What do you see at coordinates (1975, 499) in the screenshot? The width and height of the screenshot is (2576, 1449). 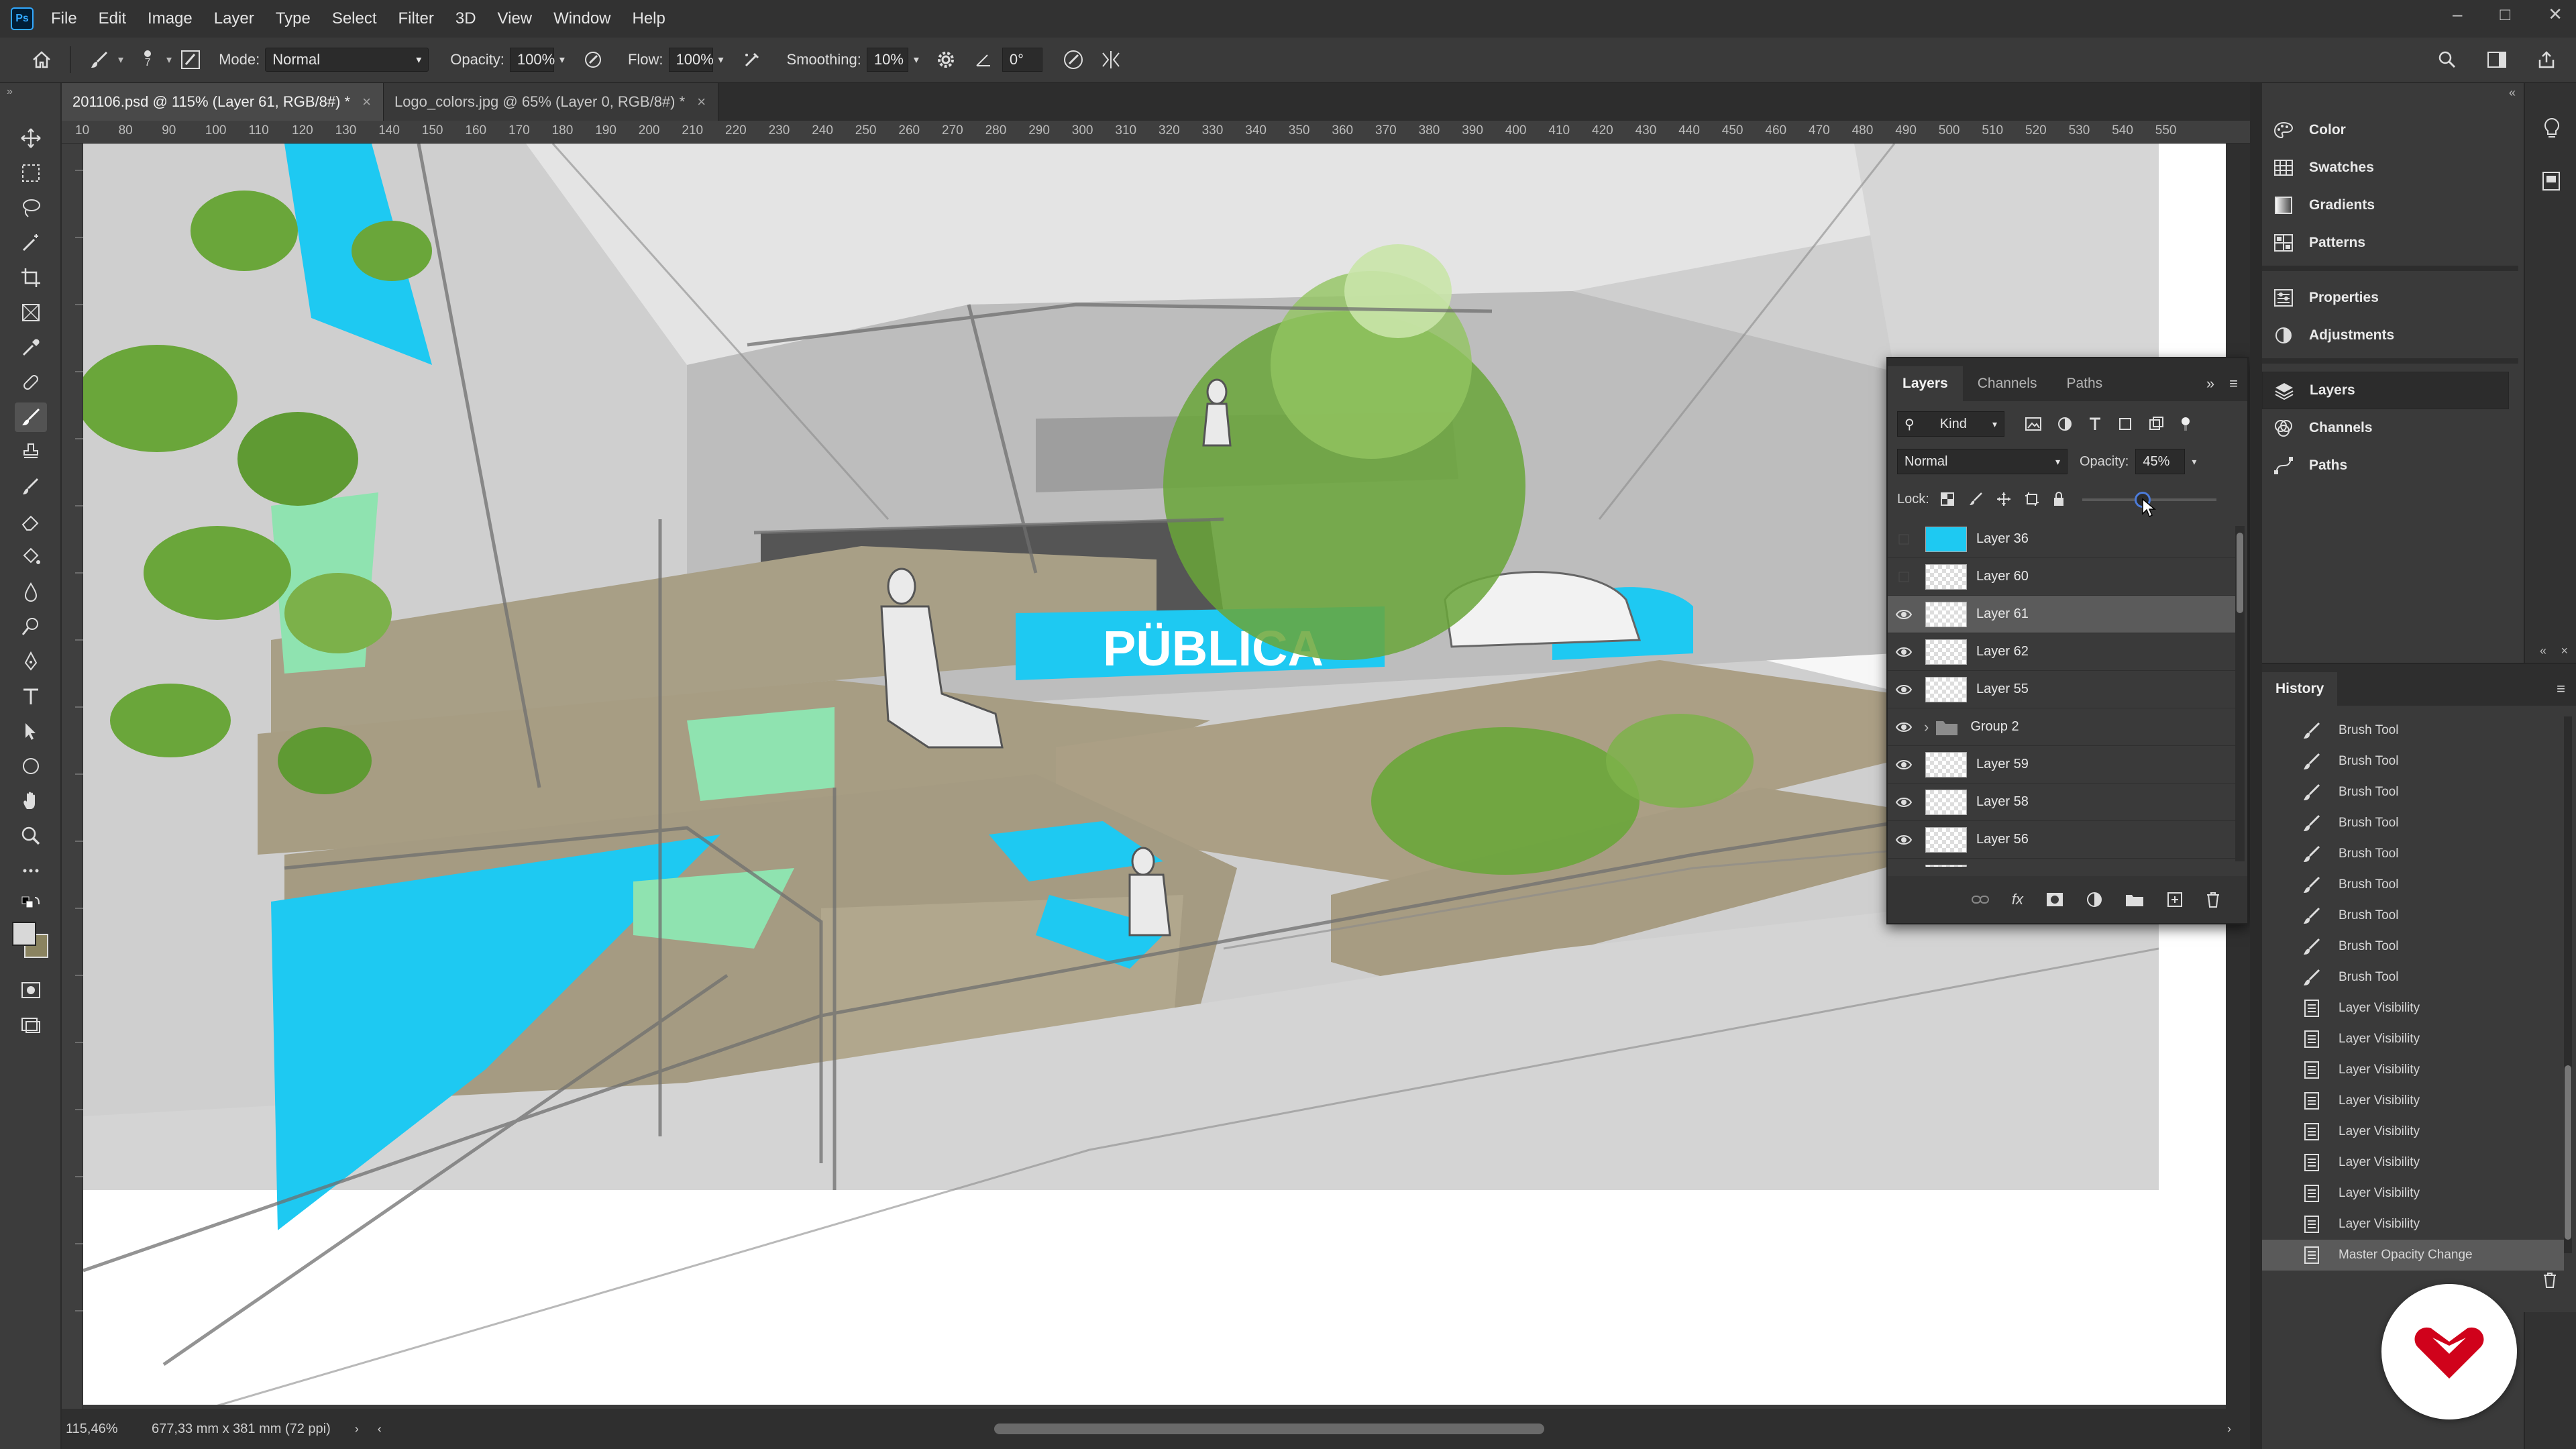 I see `lock-image-icon` at bounding box center [1975, 499].